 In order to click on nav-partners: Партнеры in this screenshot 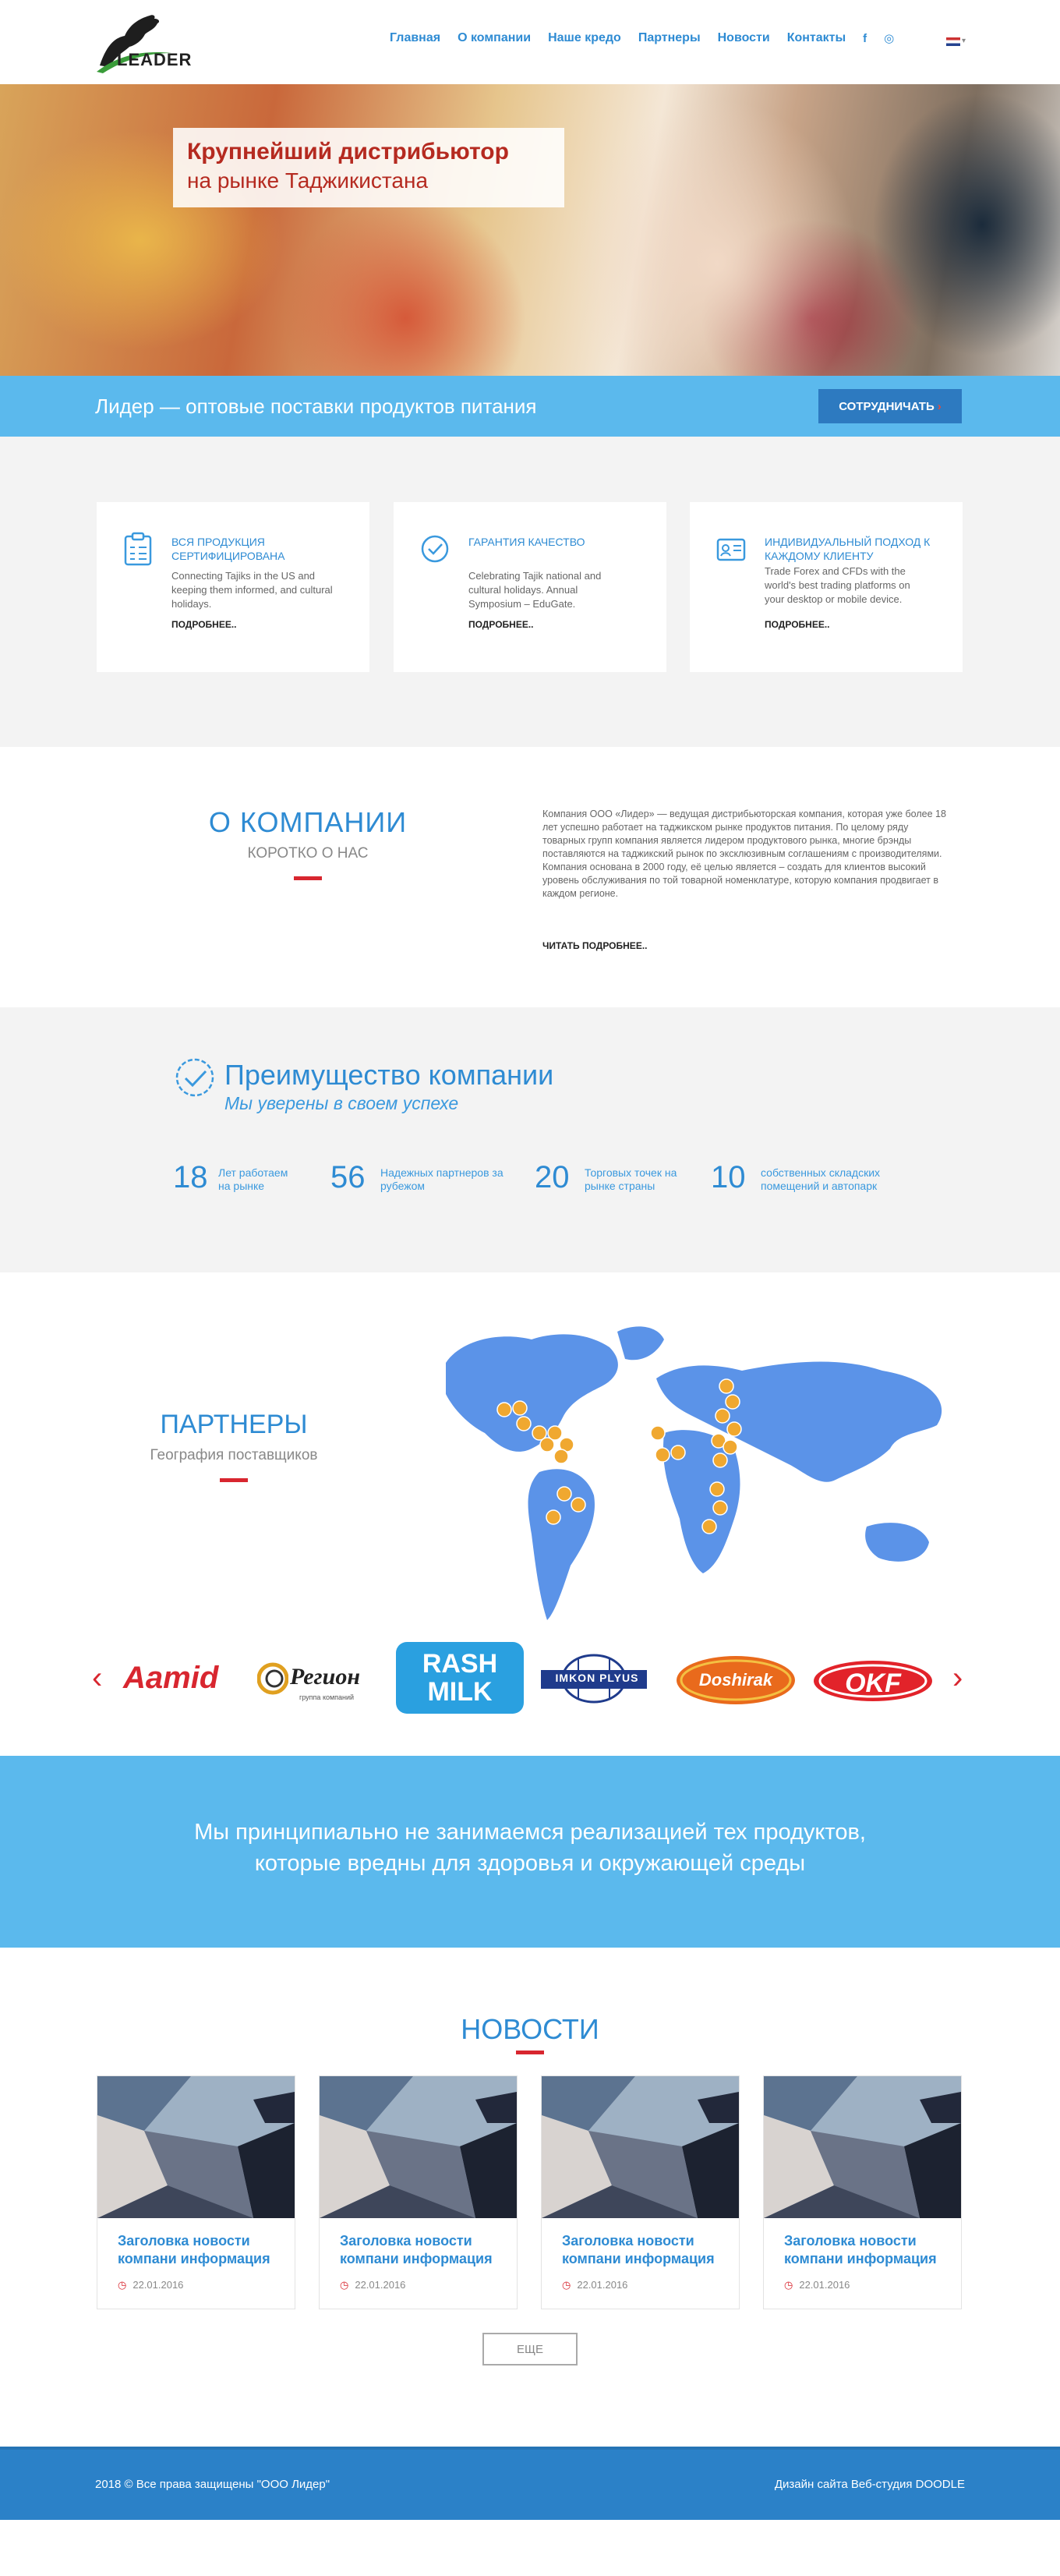, I will do `click(669, 38)`.